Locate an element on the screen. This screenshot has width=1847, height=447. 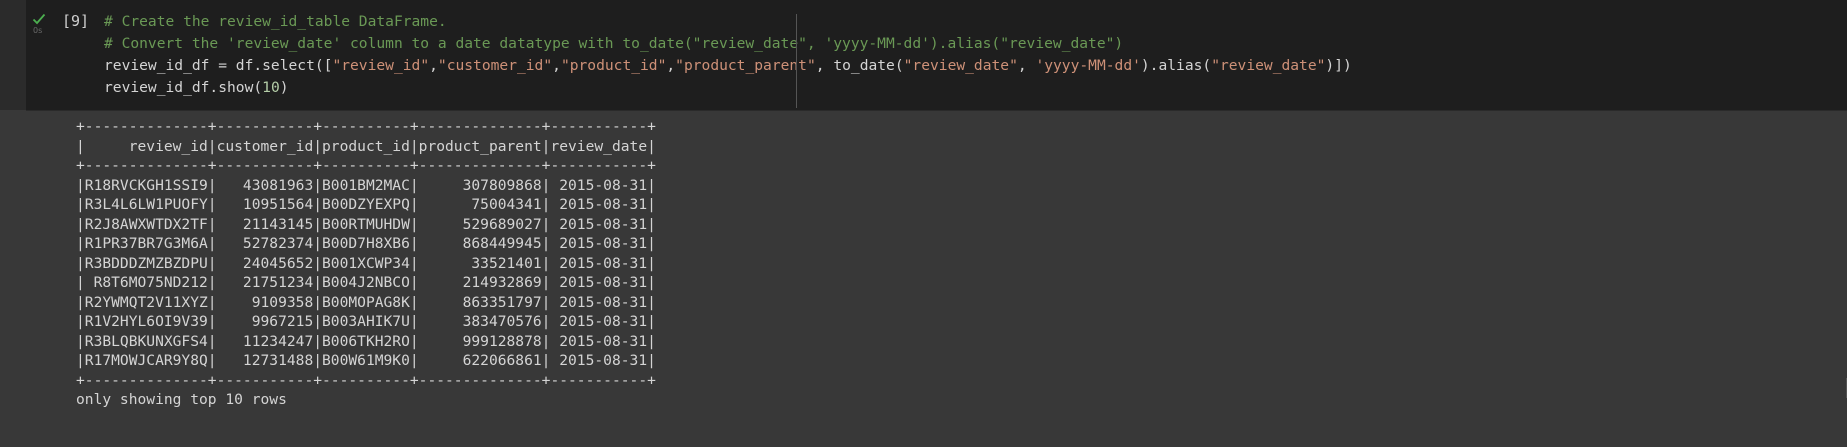
code-token: "product_id" is located at coordinates (613, 65).